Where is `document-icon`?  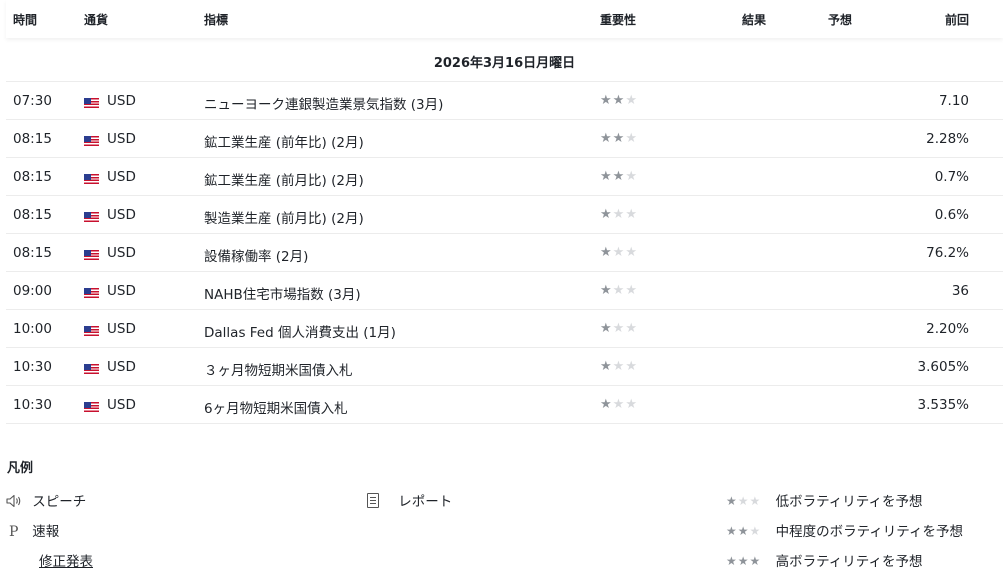 document-icon is located at coordinates (373, 500).